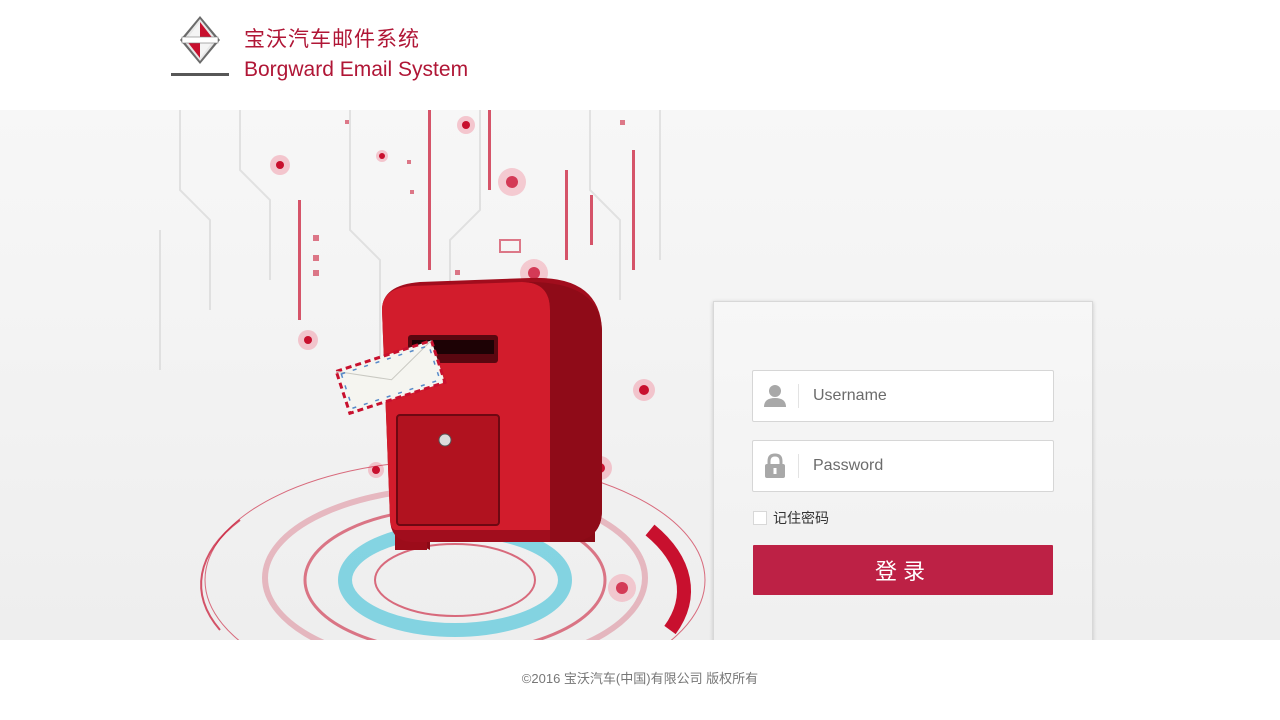  Describe the element at coordinates (200, 48) in the screenshot. I see `borgward-logo` at that location.